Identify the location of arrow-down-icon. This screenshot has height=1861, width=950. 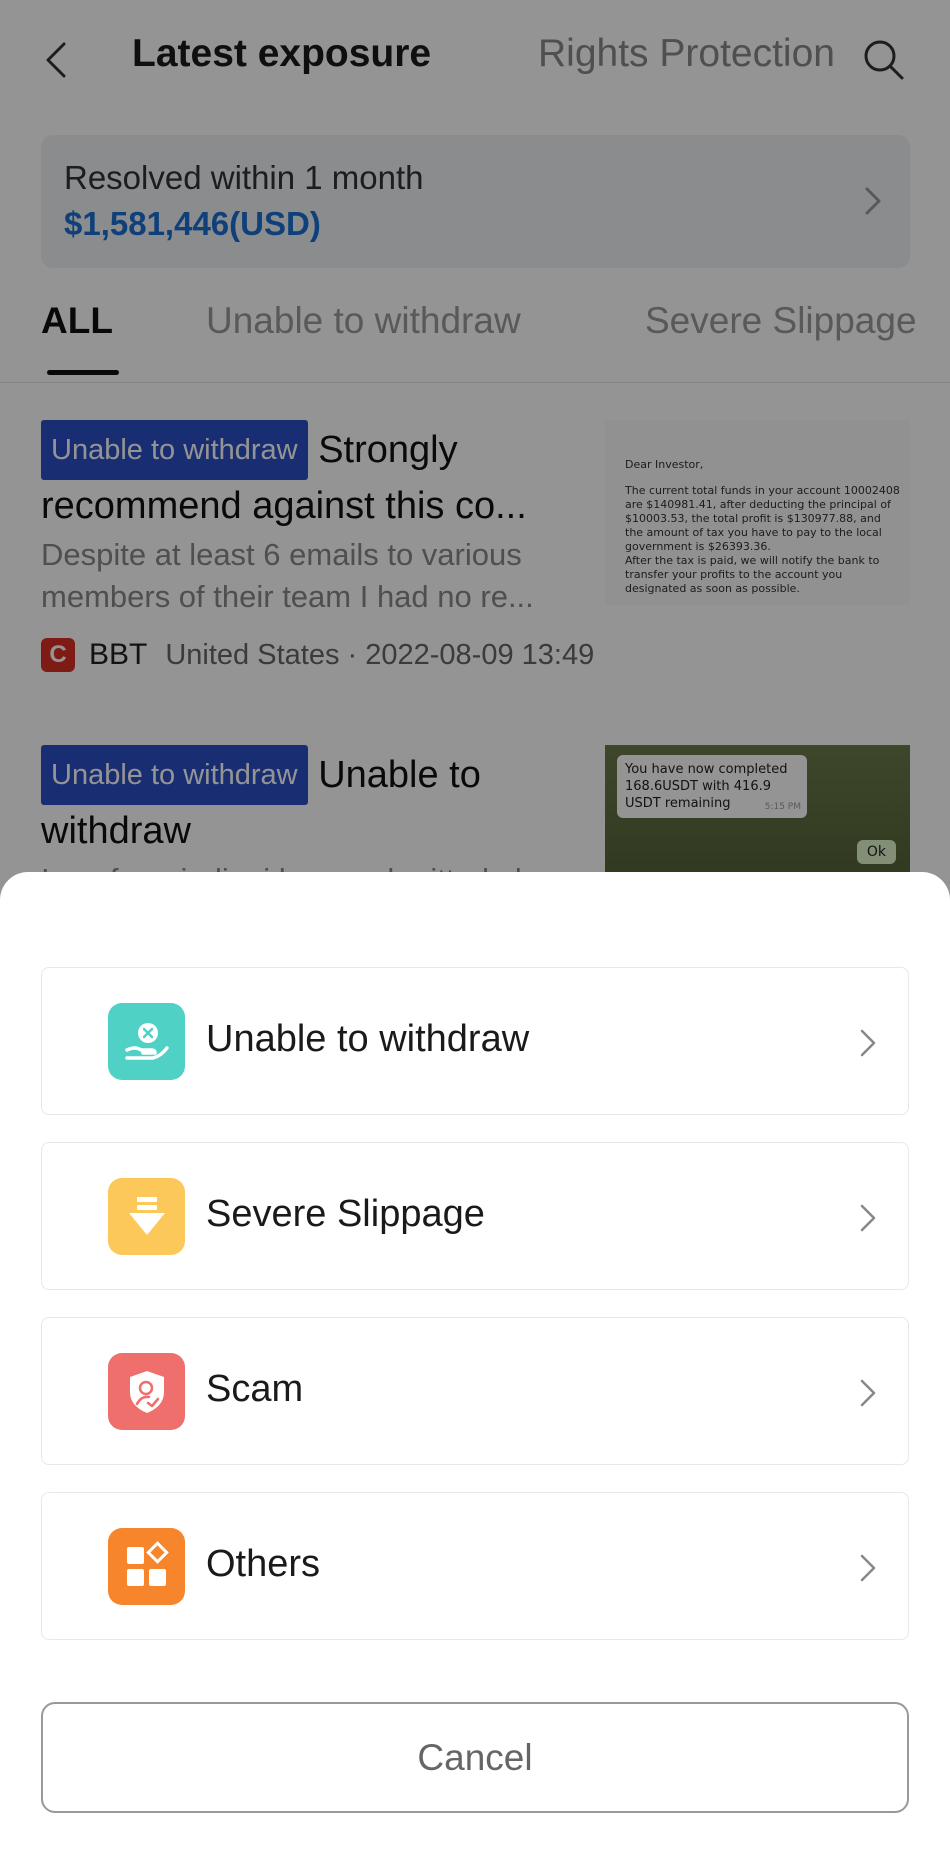
(146, 1216).